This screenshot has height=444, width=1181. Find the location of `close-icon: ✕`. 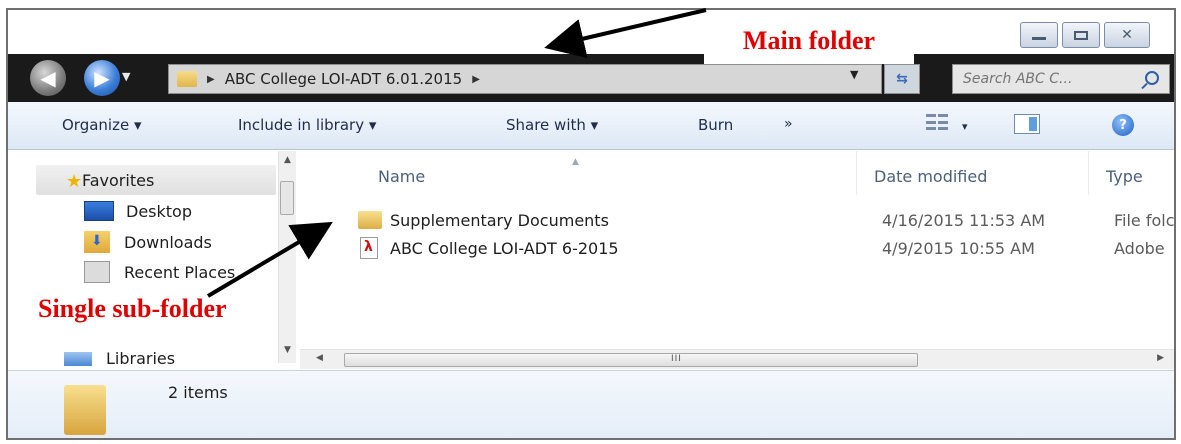

close-icon: ✕ is located at coordinates (1127, 35).